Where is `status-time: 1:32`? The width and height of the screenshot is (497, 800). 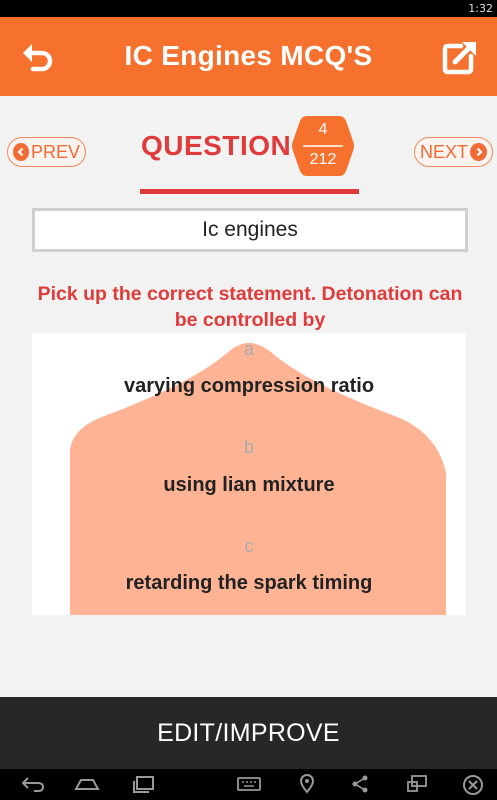 status-time: 1:32 is located at coordinates (480, 8).